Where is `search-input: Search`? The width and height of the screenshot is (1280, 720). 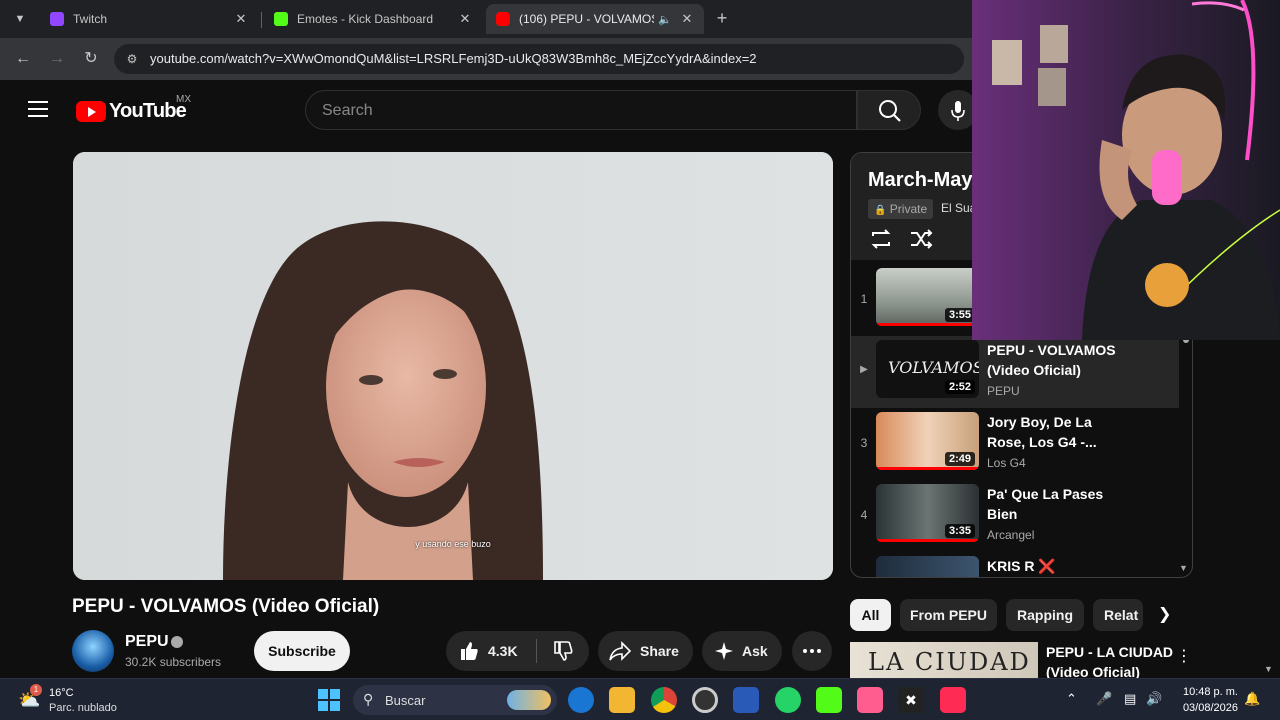 search-input: Search is located at coordinates (581, 110).